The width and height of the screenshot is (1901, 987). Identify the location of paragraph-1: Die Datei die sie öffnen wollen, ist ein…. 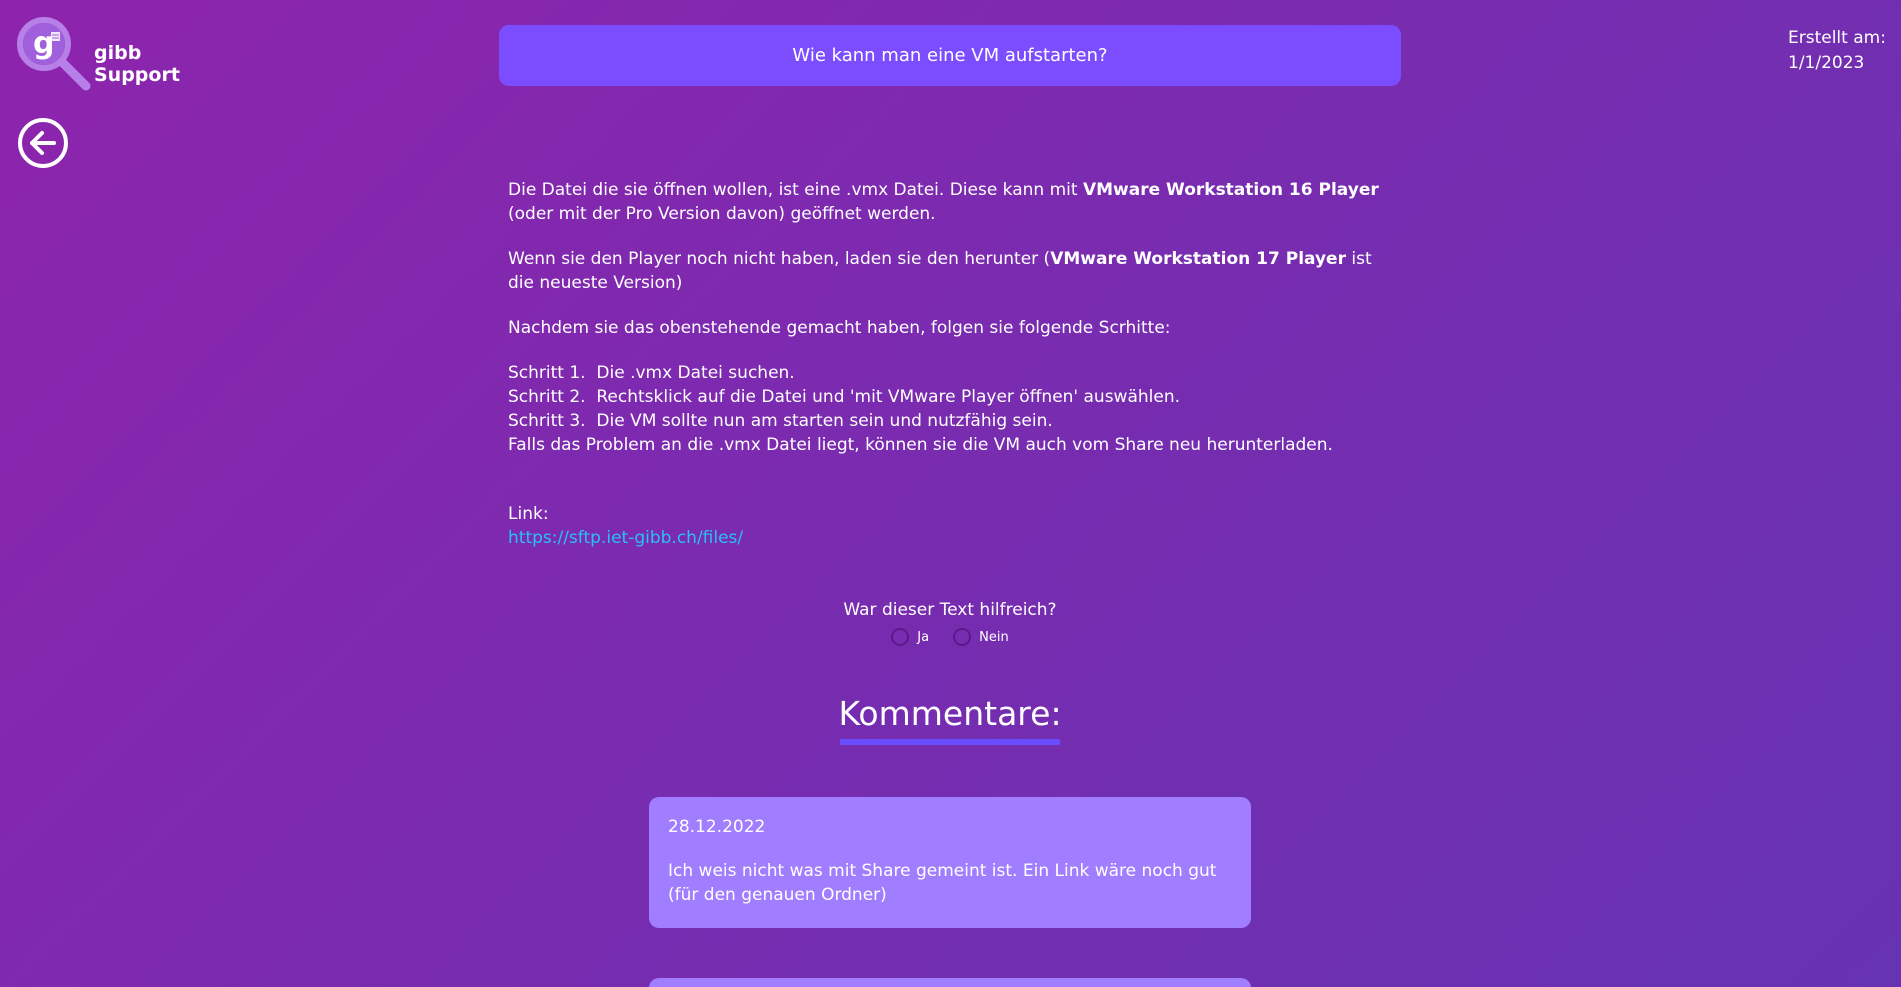
(952, 202).